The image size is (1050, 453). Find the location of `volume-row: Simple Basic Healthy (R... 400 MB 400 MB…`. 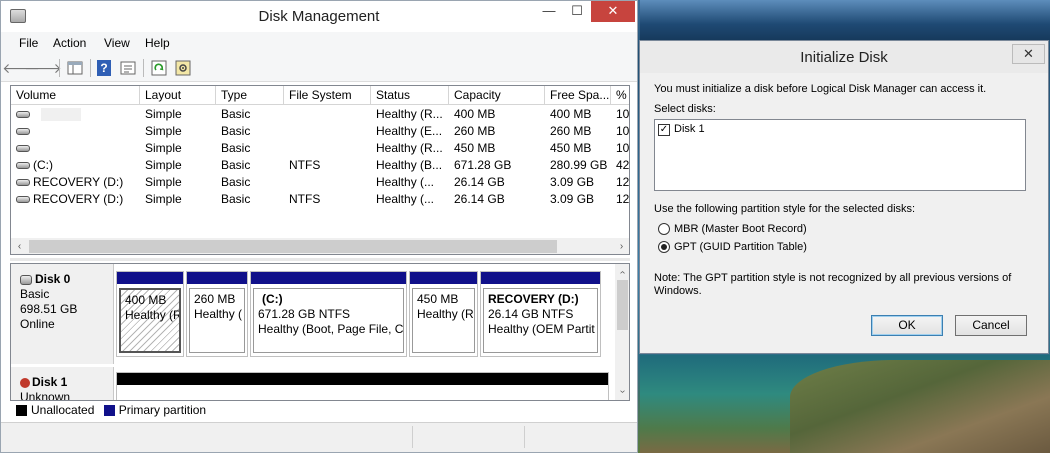

volume-row: Simple Basic Healthy (R... 400 MB 400 MB… is located at coordinates (320, 114).